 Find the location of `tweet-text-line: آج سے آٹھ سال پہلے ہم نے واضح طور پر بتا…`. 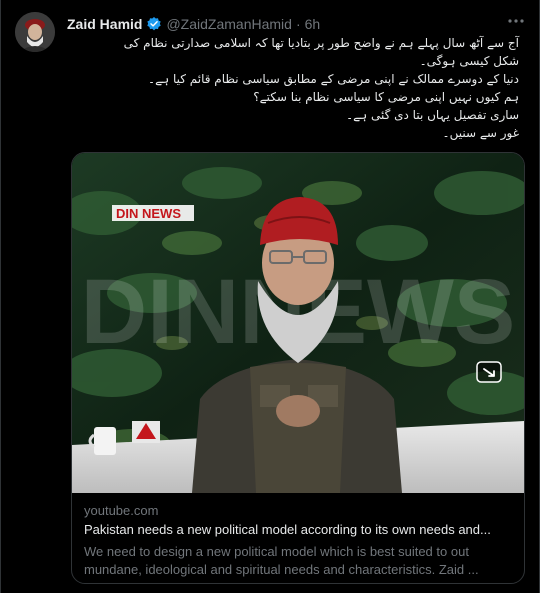

tweet-text-line: آج سے آٹھ سال پہلے ہم نے واضح طور پر بتا… is located at coordinates (321, 43).